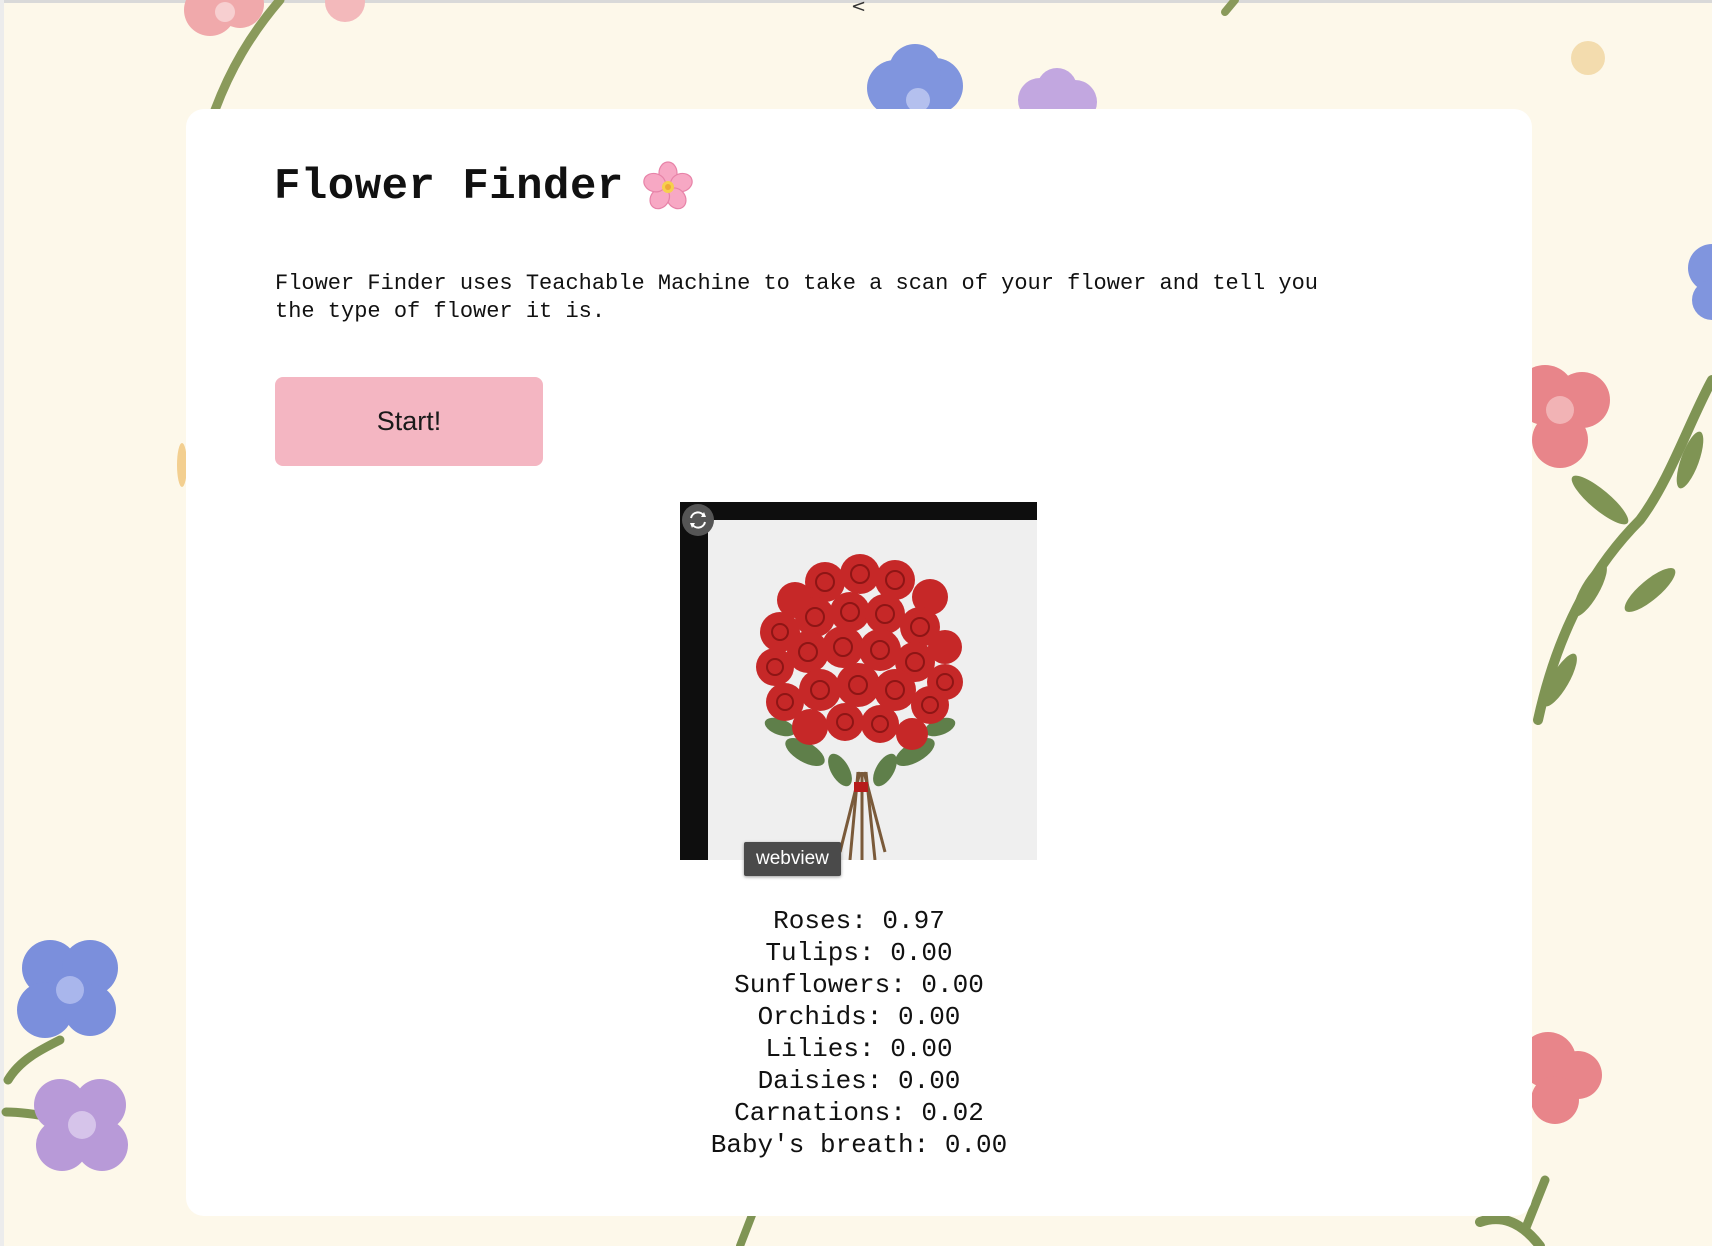 This screenshot has height=1246, width=1712. What do you see at coordinates (698, 520) in the screenshot?
I see `camera-switch-icon` at bounding box center [698, 520].